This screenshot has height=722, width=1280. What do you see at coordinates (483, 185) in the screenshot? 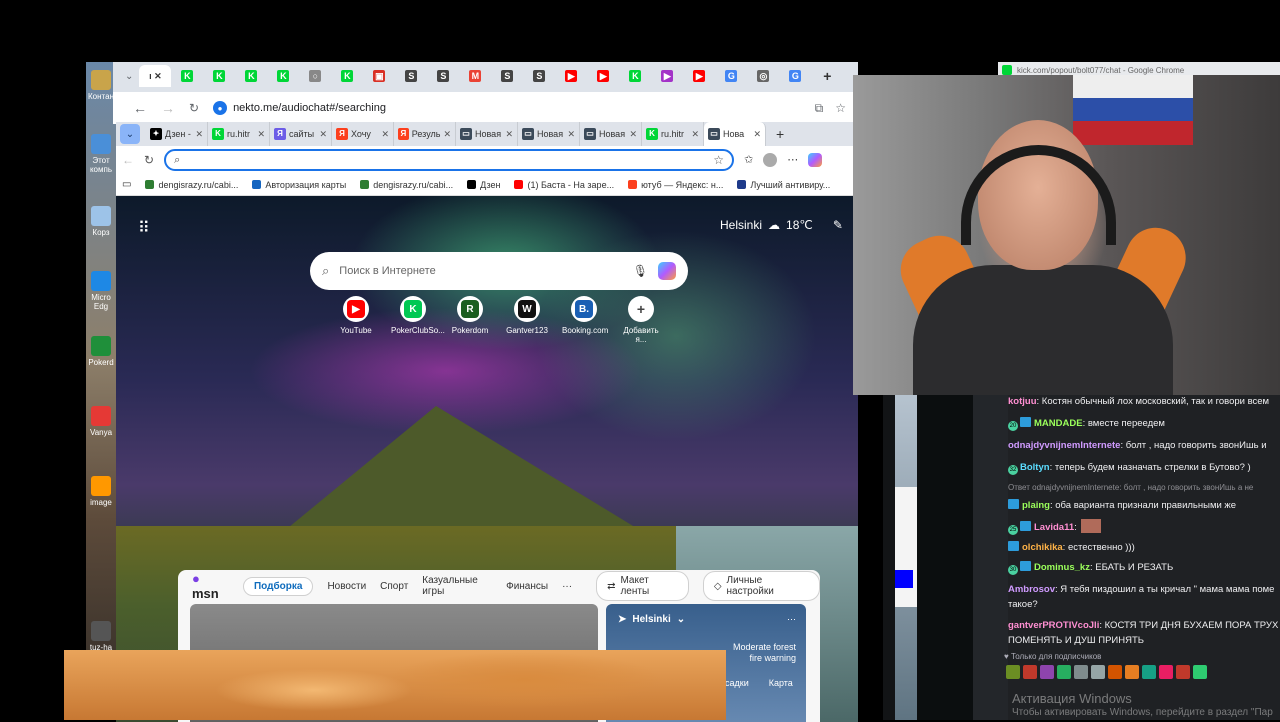
I see `bookmark-item: Дзен` at bounding box center [483, 185].